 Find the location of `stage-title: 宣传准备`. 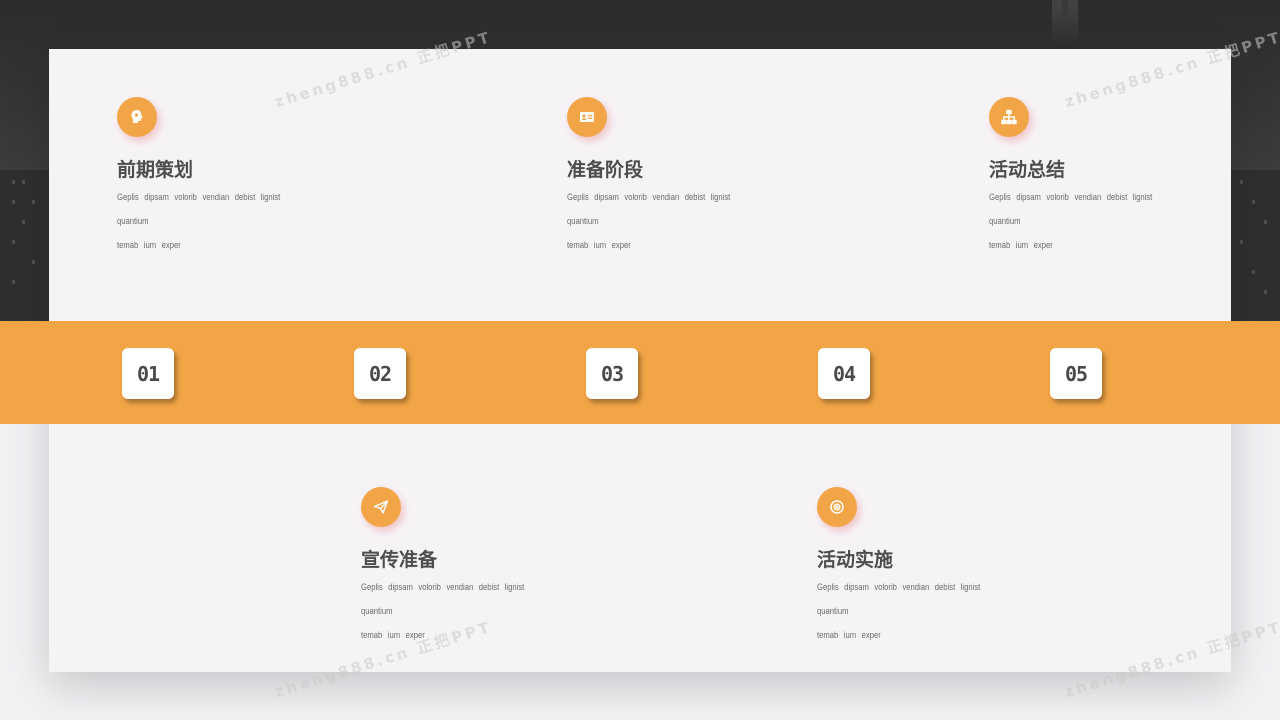

stage-title: 宣传准备 is located at coordinates (399, 560).